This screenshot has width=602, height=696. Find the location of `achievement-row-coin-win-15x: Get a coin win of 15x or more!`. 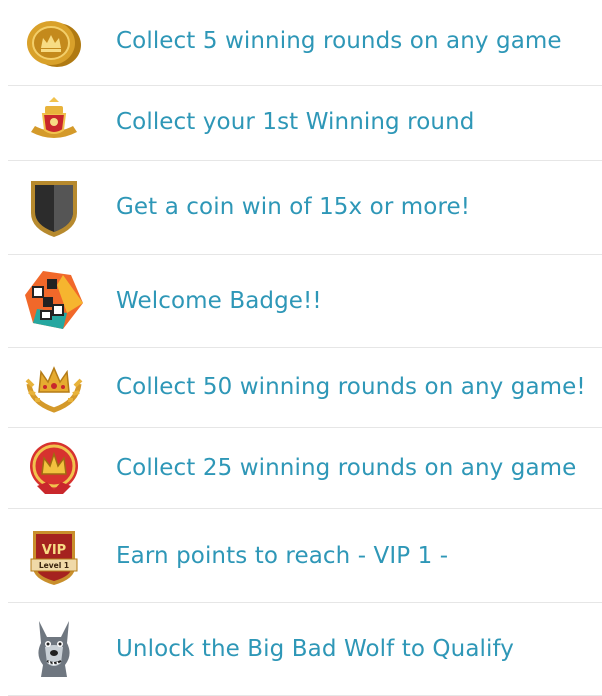

achievement-row-coin-win-15x: Get a coin win of 15x or more! is located at coordinates (305, 208).